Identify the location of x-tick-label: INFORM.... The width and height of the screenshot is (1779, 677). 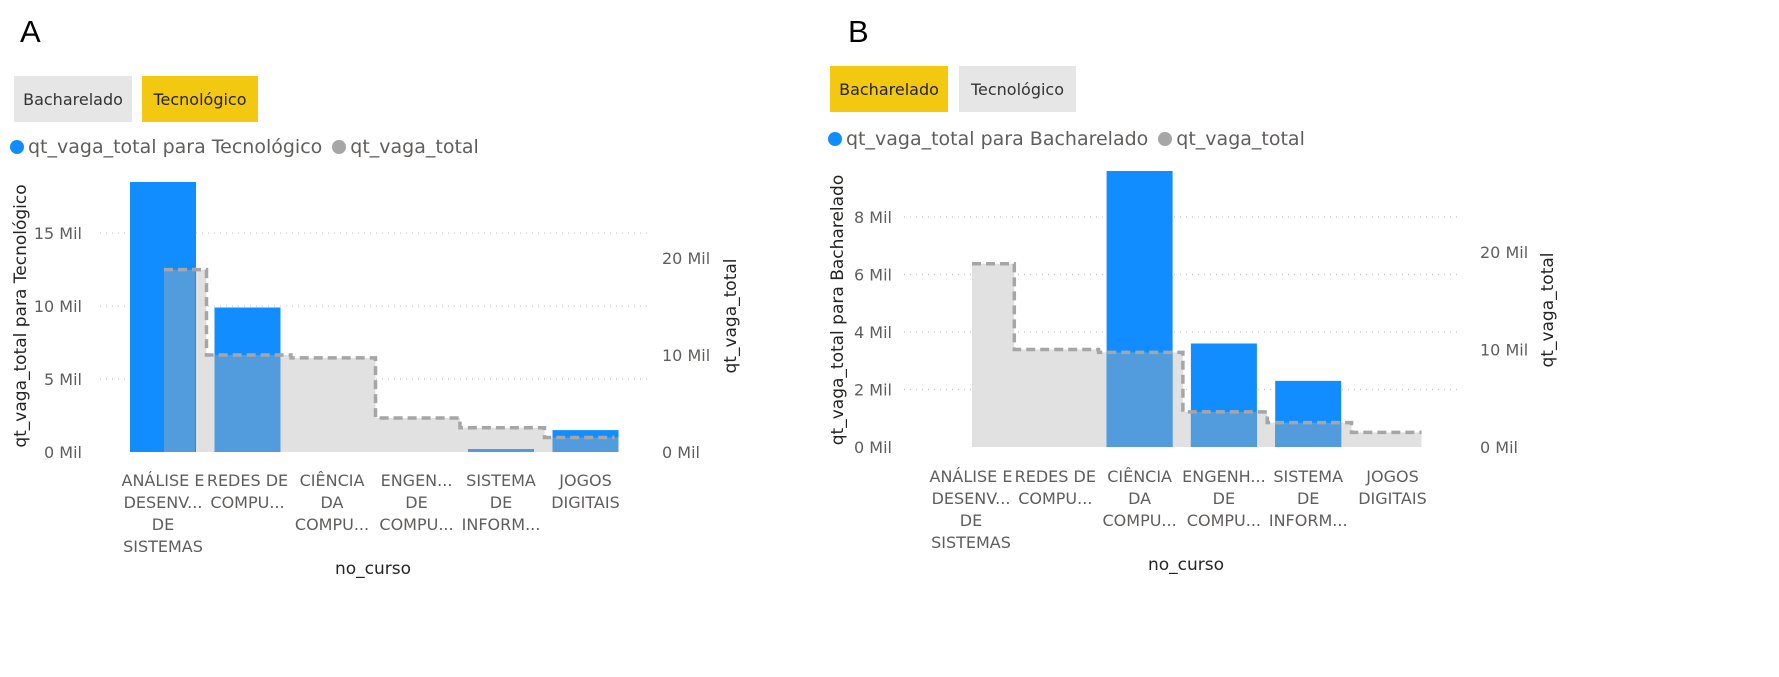
(1308, 520).